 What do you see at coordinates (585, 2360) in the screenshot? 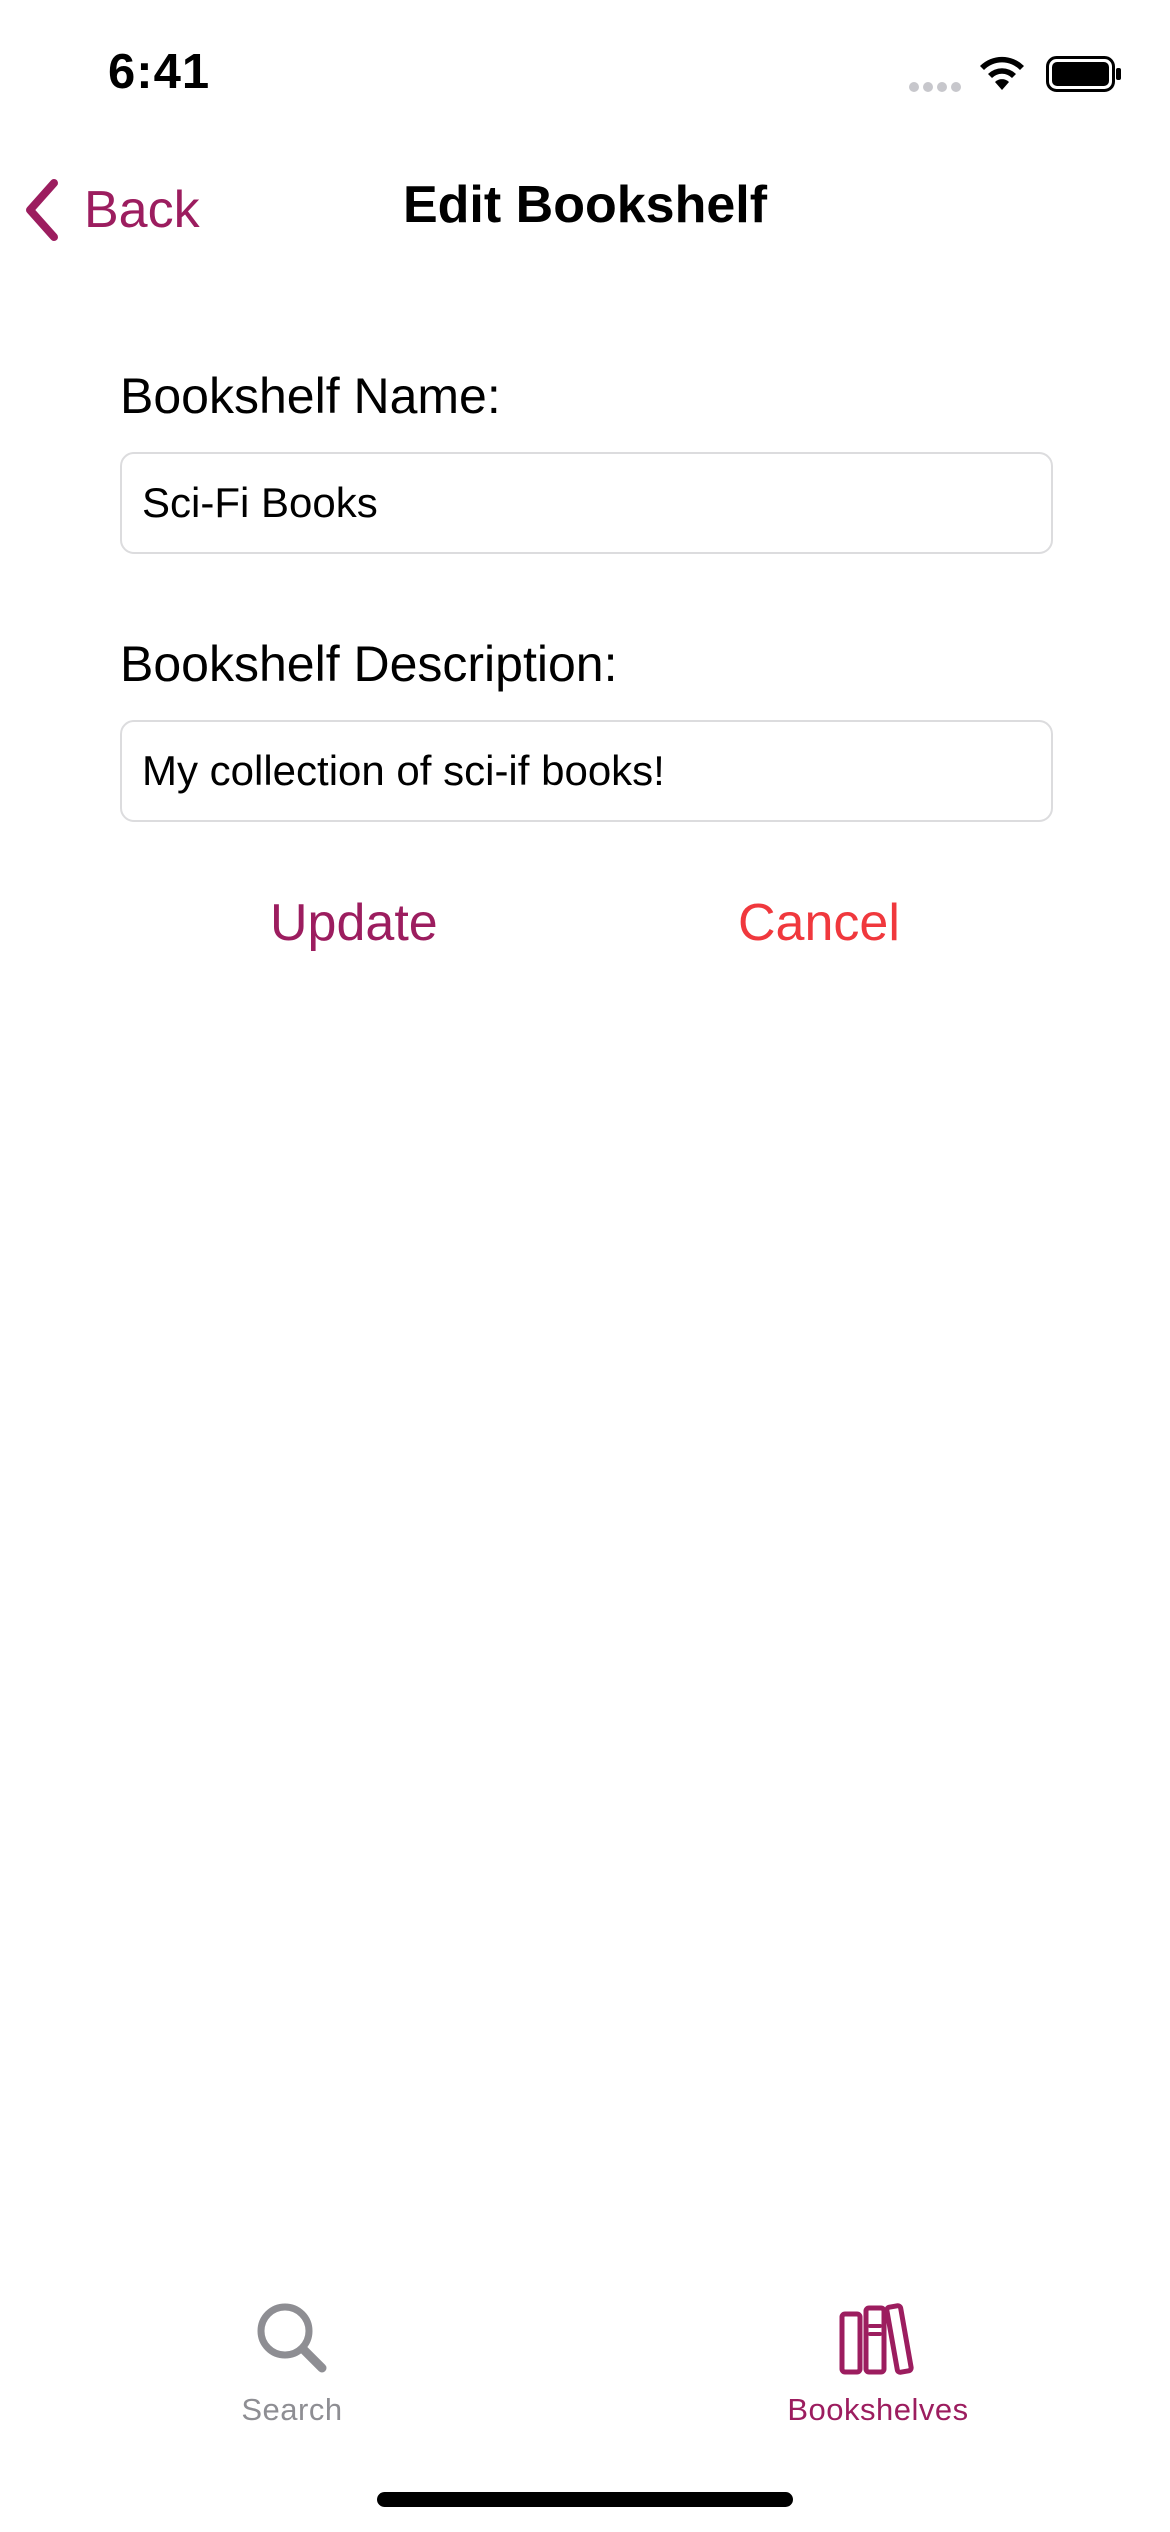
I see `tab-bar: Search Bookshelves` at bounding box center [585, 2360].